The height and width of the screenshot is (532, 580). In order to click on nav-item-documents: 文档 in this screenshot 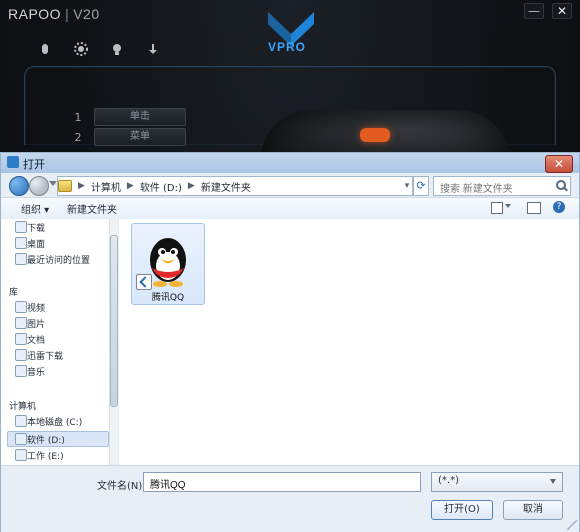, I will do `click(36, 339)`.